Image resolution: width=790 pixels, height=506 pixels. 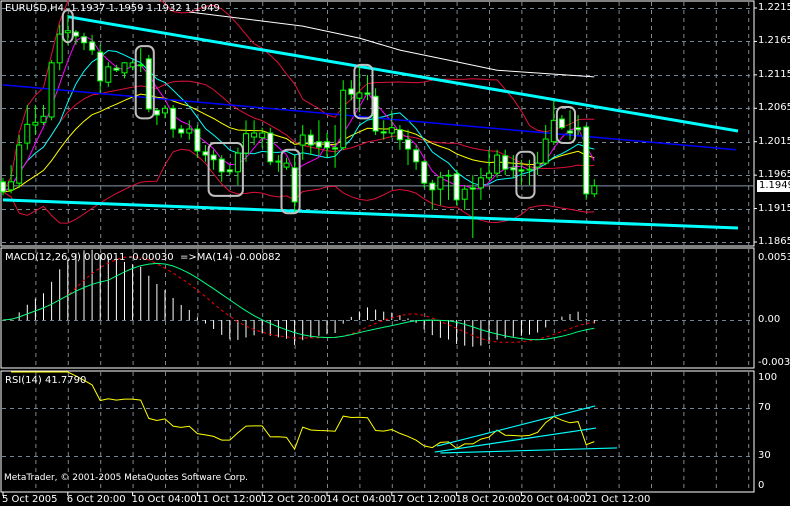 What do you see at coordinates (46, 380) in the screenshot?
I see `rsi-title: RSI(14) 41.7790` at bounding box center [46, 380].